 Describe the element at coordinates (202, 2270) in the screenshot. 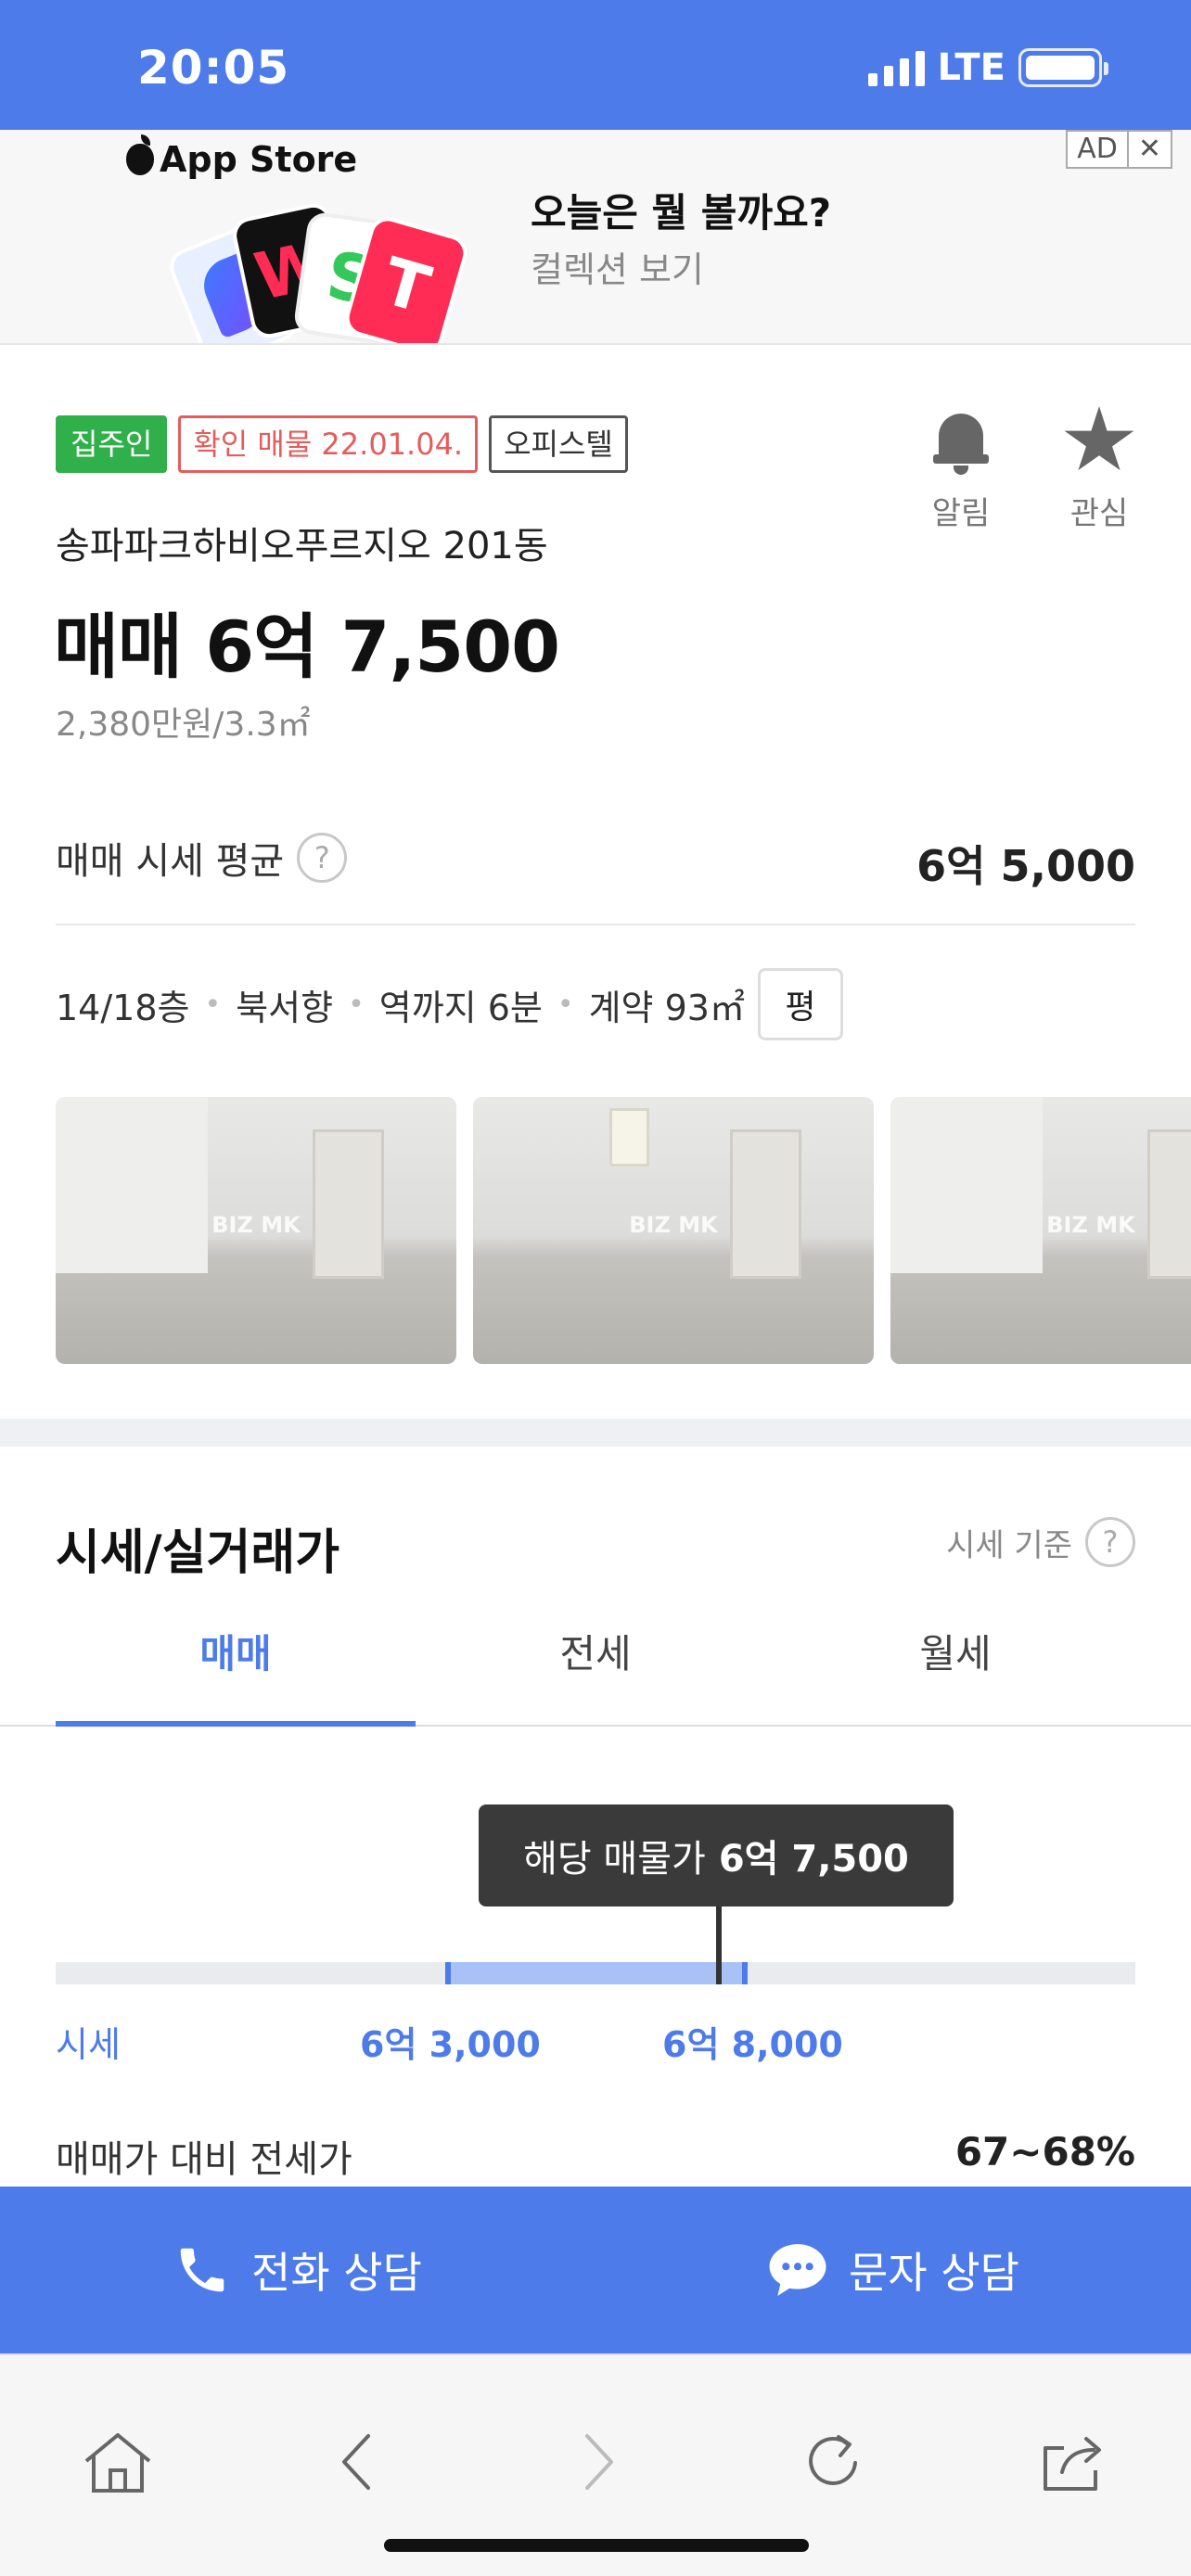

I see `phone-icon` at that location.